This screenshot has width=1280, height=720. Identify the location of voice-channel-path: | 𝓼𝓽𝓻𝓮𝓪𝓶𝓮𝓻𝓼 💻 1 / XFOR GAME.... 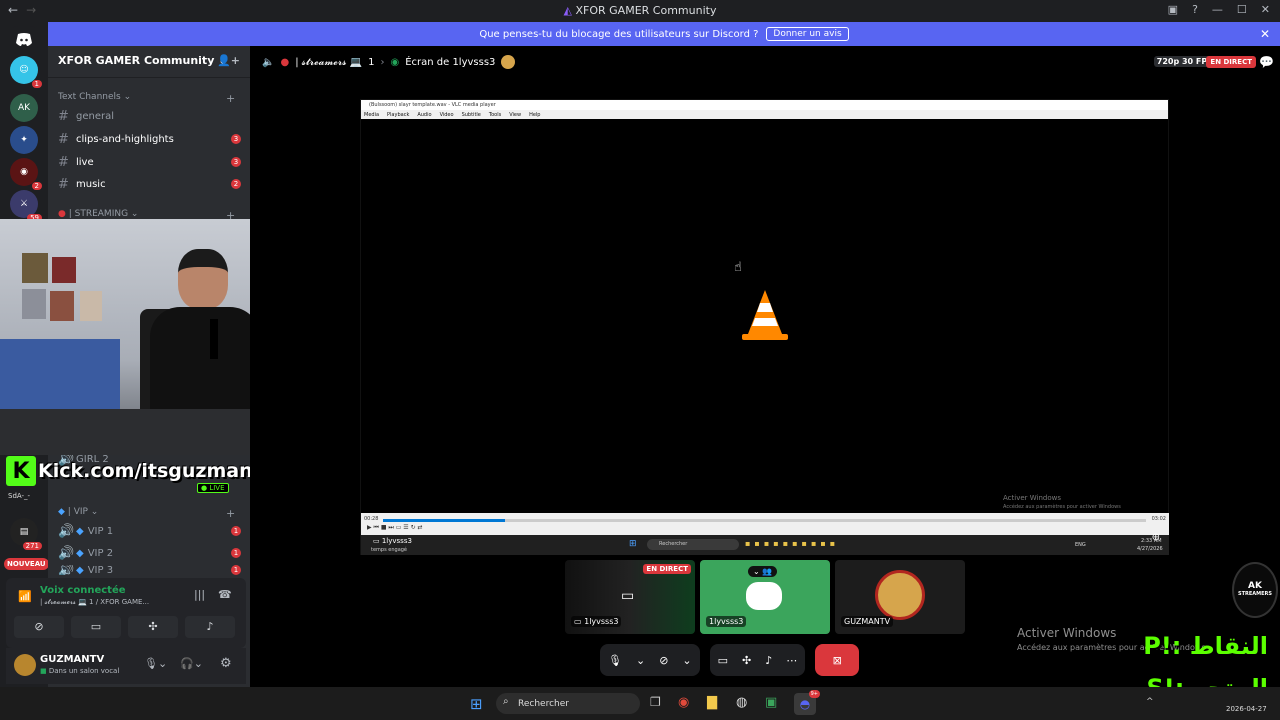
(94, 602).